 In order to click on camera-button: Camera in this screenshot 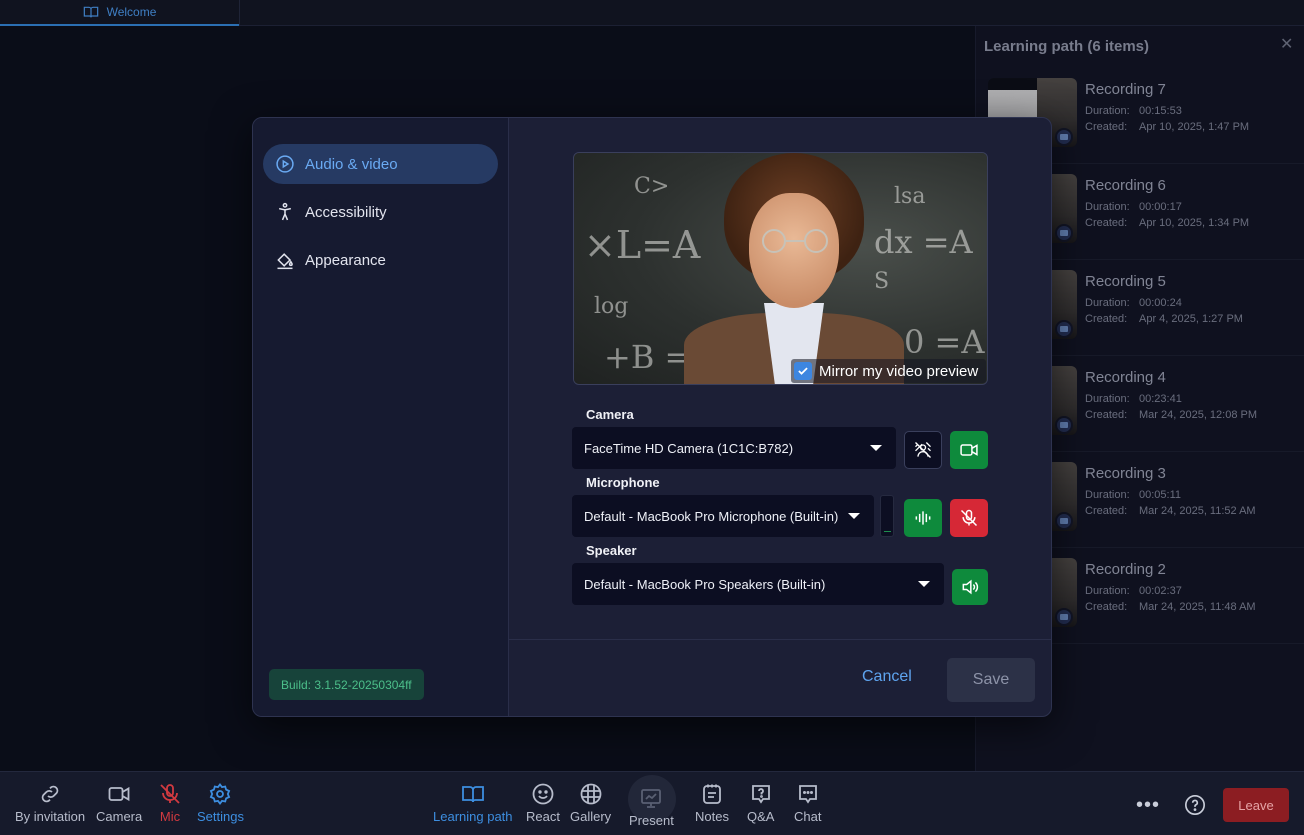, I will do `click(119, 807)`.